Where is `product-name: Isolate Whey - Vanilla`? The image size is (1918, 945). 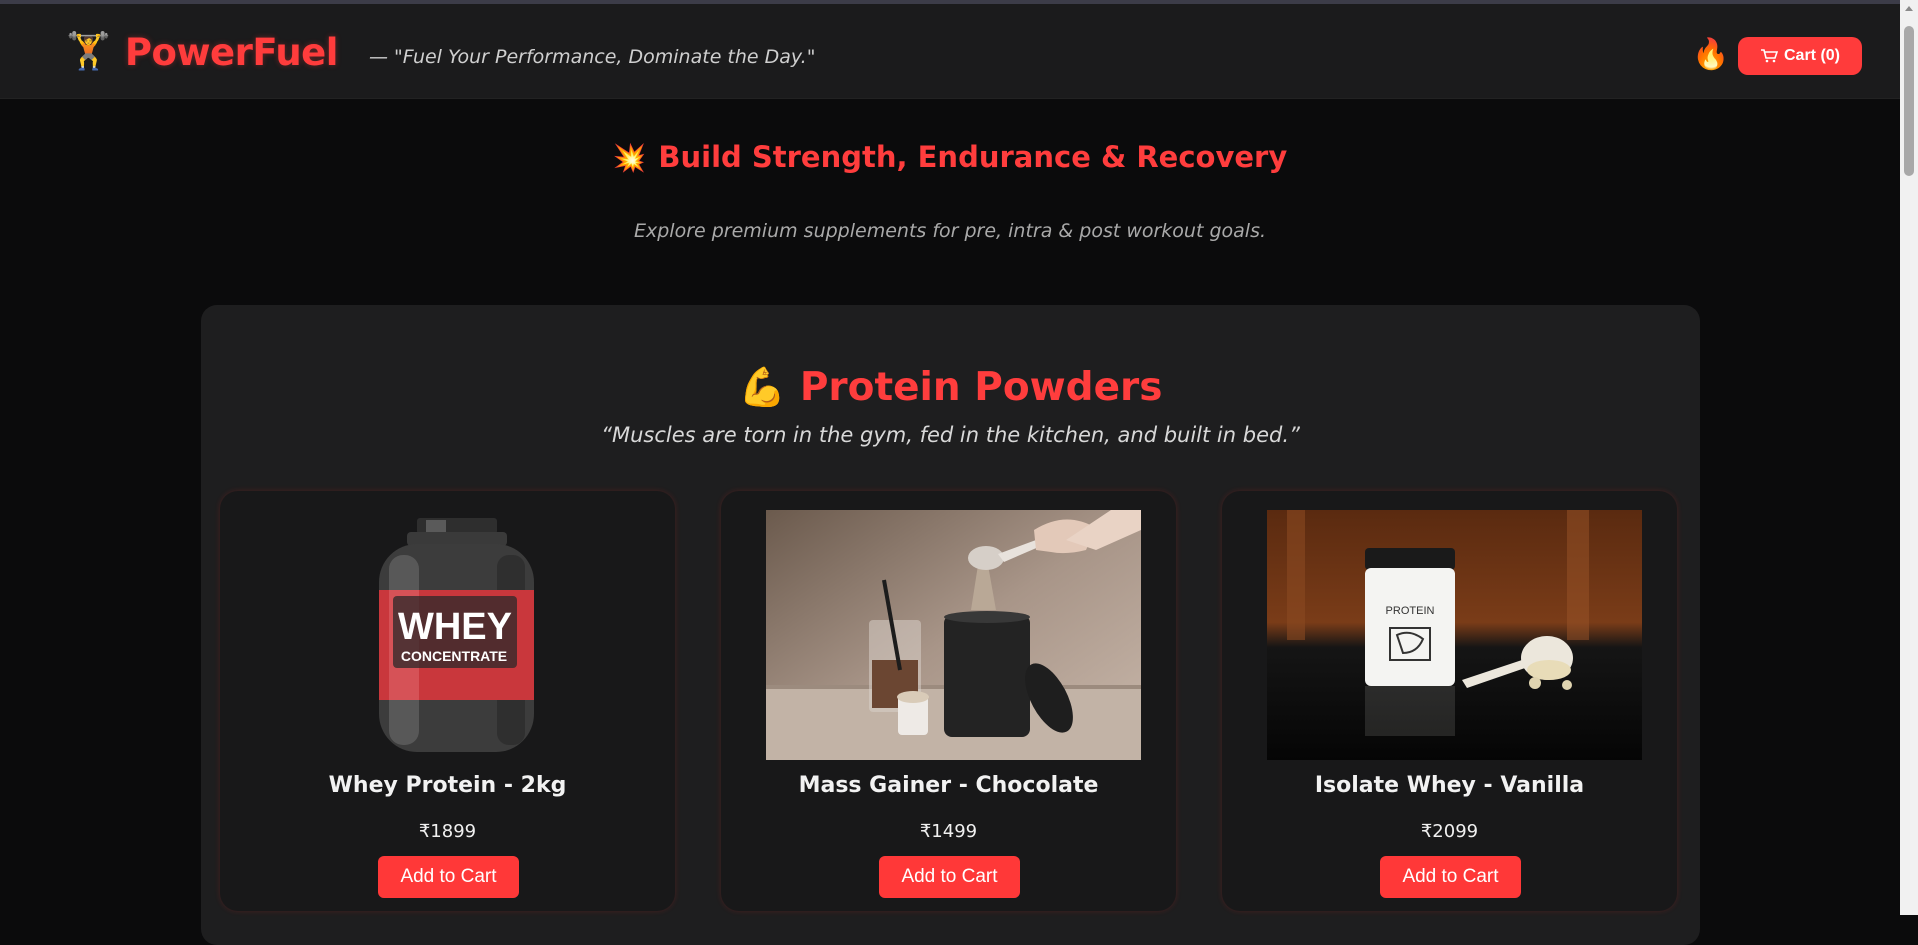
product-name: Isolate Whey - Vanilla is located at coordinates (1449, 785).